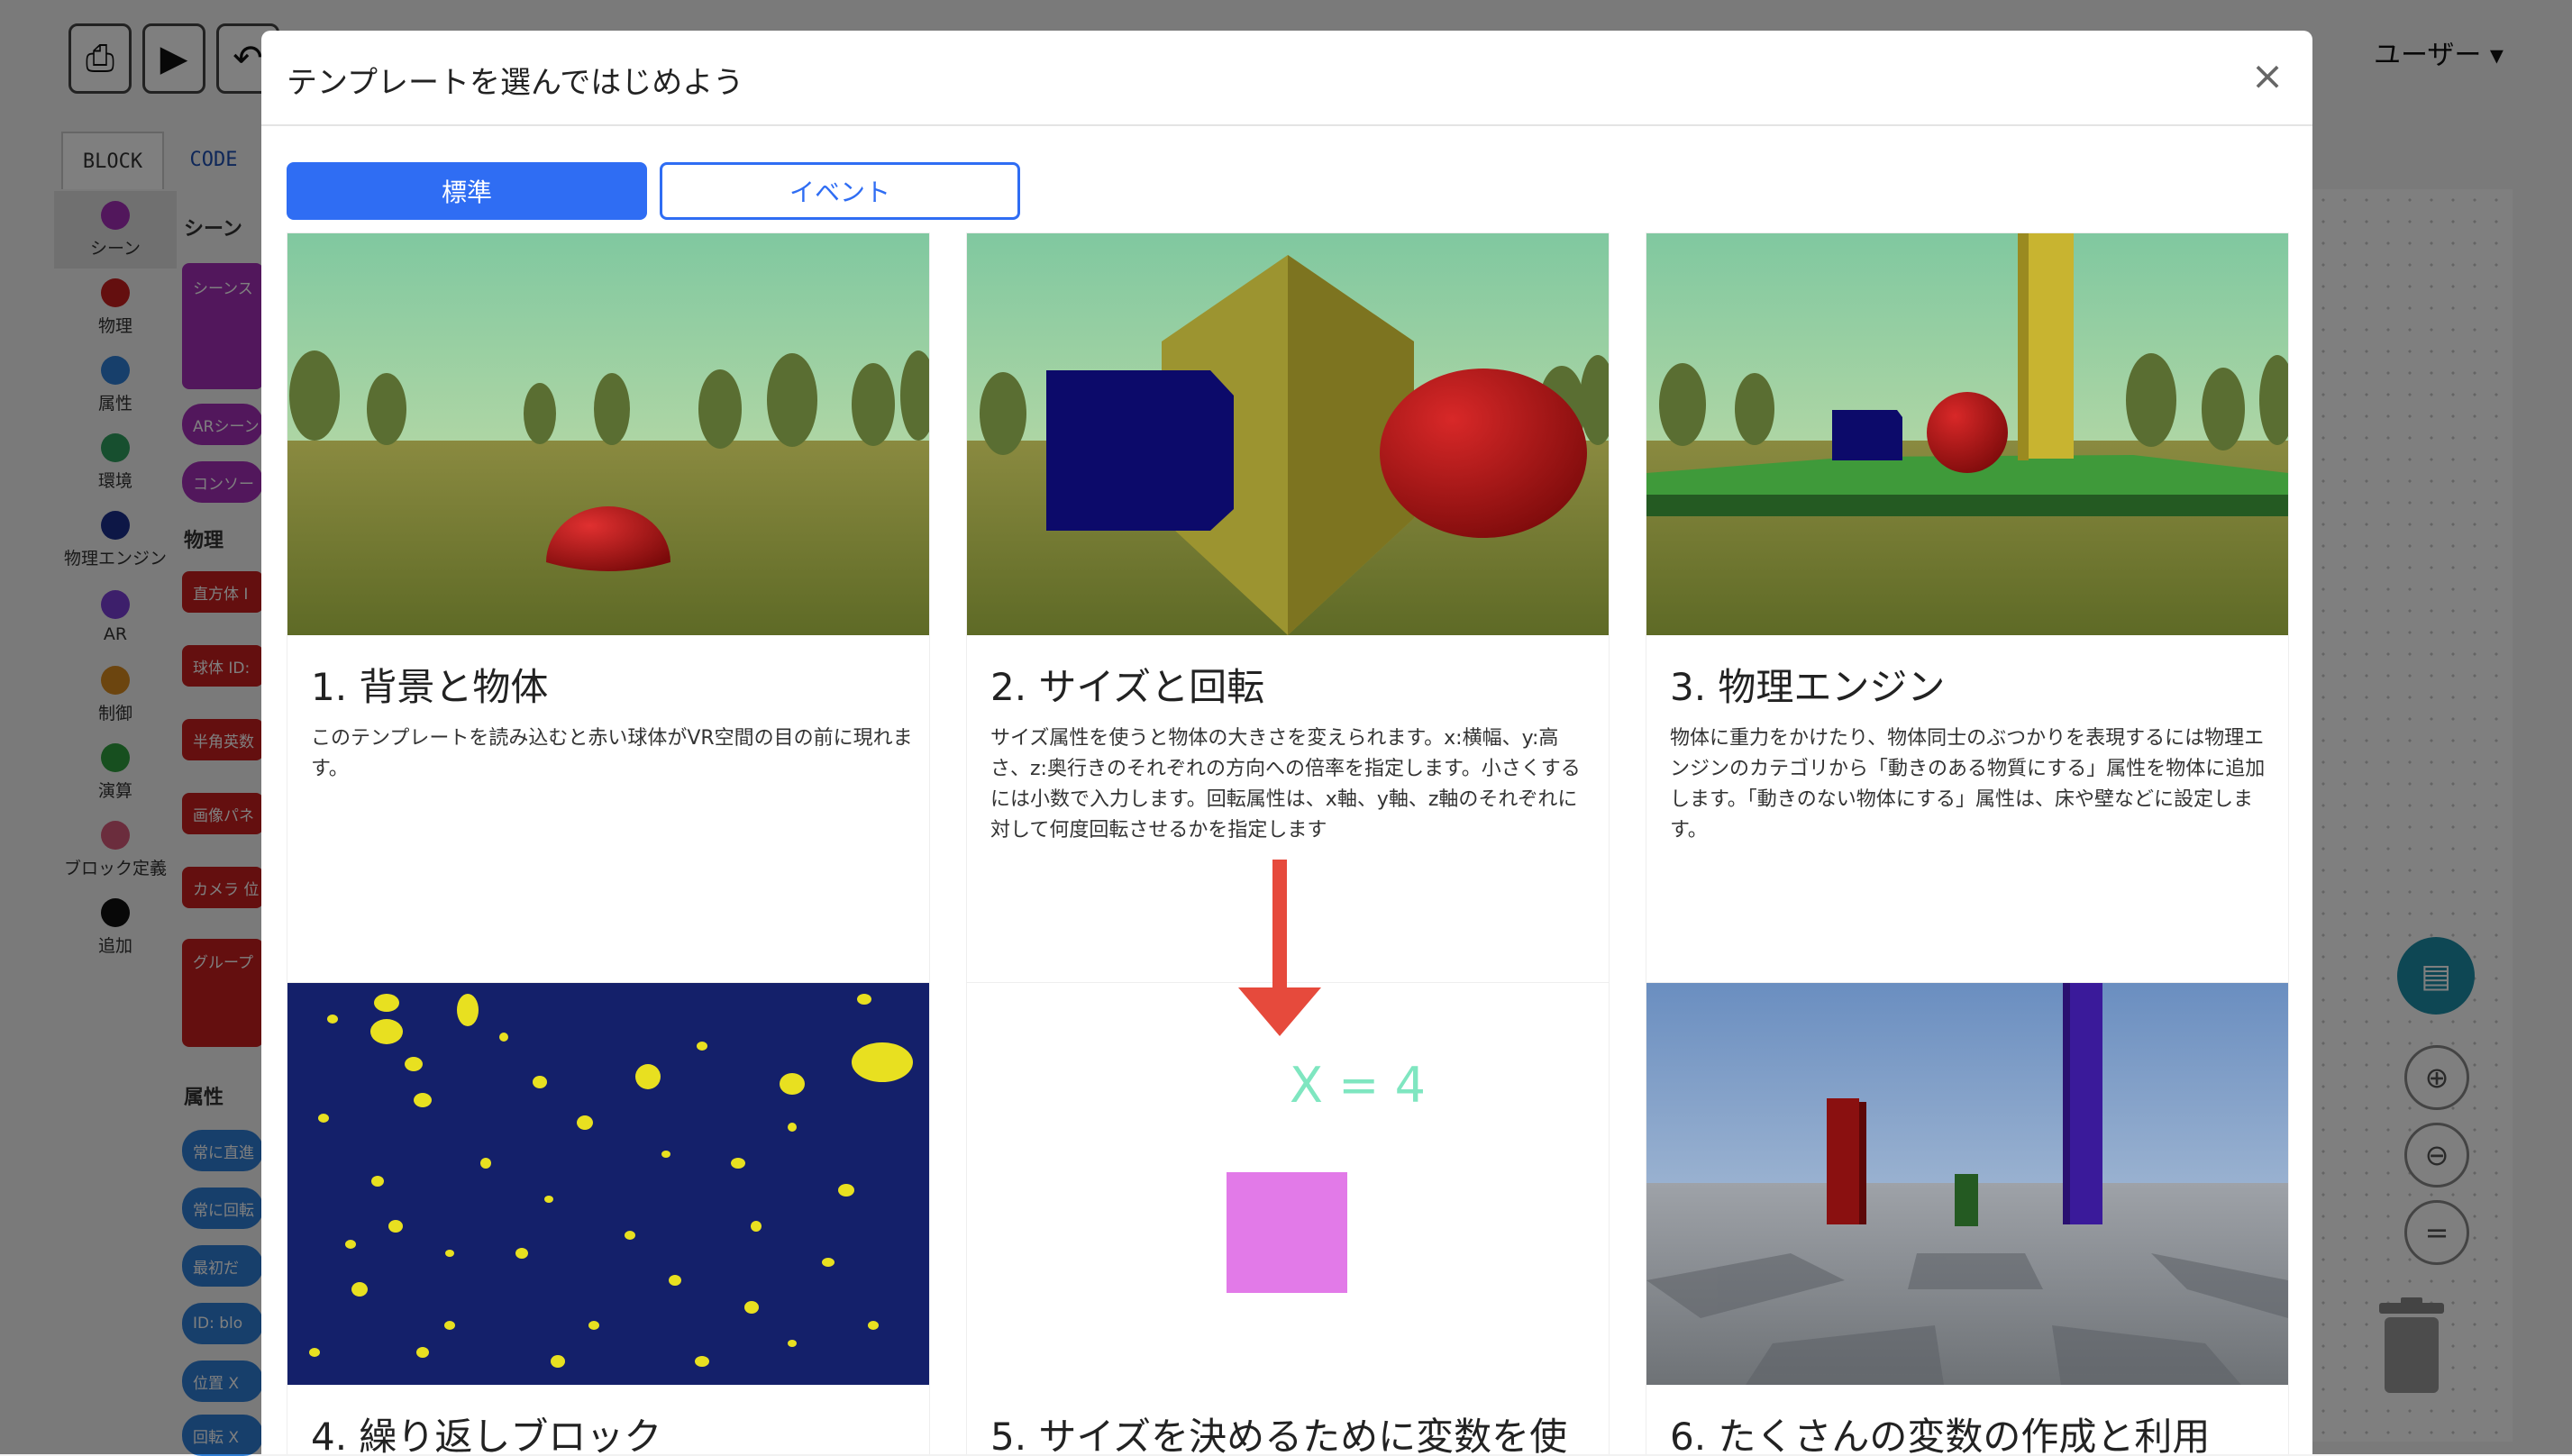  What do you see at coordinates (515, 83) in the screenshot?
I see `modal-title: テンプレートを選んではじめよう` at bounding box center [515, 83].